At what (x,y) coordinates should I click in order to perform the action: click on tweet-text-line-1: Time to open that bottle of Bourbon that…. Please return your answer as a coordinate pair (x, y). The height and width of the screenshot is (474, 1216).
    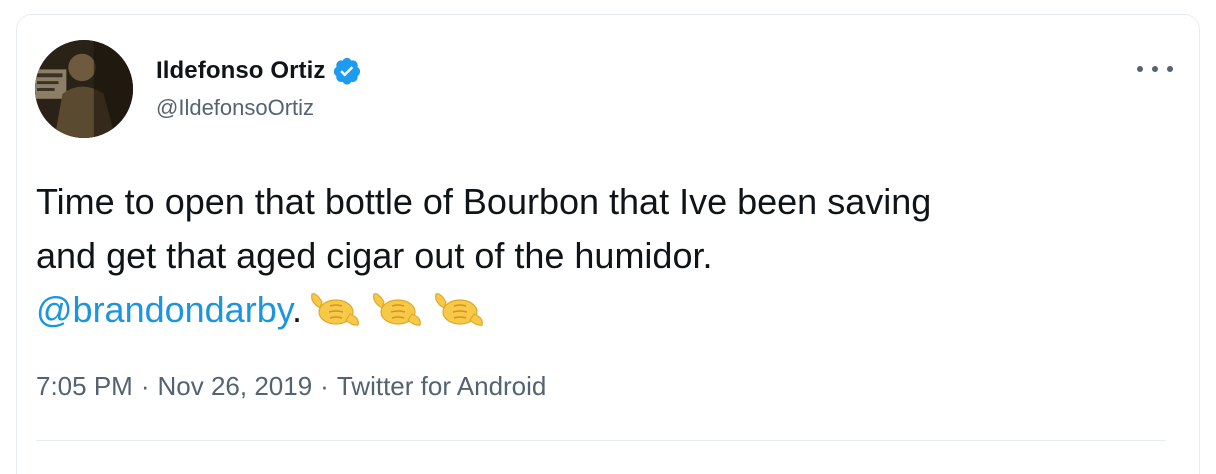
    Looking at the image, I should click on (484, 201).